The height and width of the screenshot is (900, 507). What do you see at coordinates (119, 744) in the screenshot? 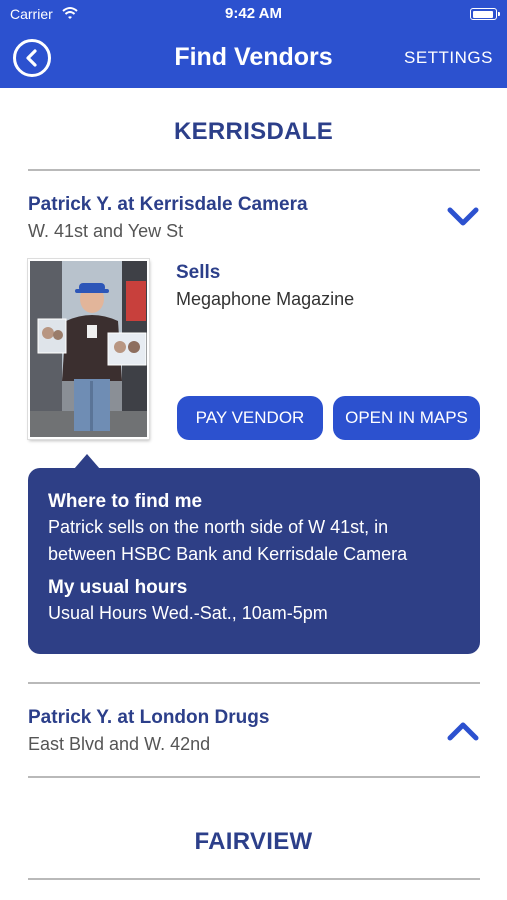
I see `vendor-address: East Blvd and W. 42nd` at bounding box center [119, 744].